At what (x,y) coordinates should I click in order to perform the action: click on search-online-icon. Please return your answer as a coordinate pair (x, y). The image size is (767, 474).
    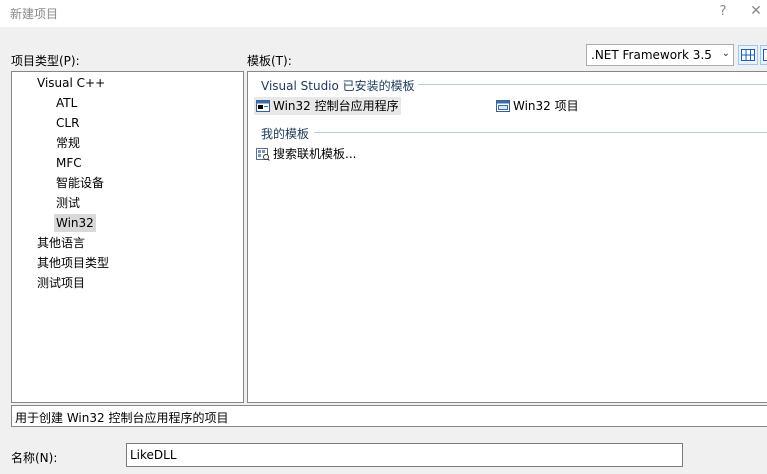
    Looking at the image, I should click on (263, 154).